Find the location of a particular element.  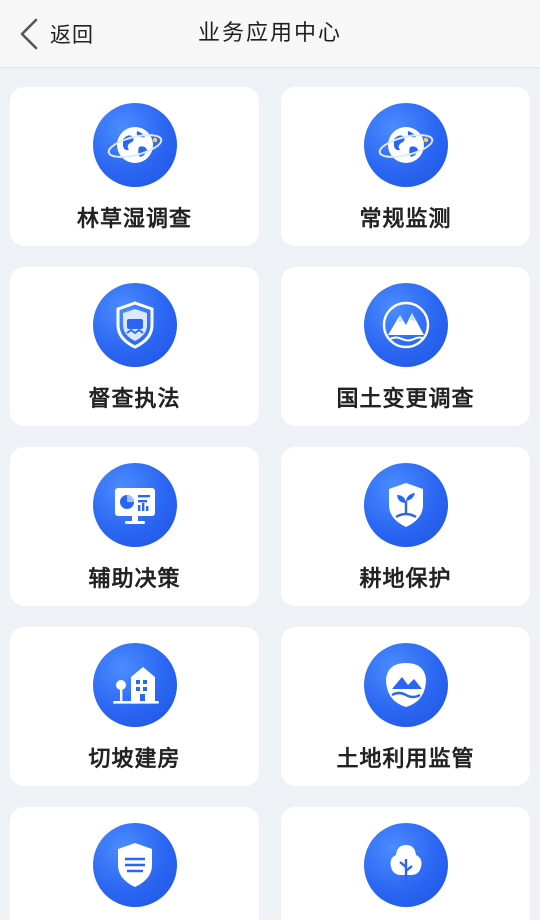

app-label: 辅助决策 is located at coordinates (134, 579).